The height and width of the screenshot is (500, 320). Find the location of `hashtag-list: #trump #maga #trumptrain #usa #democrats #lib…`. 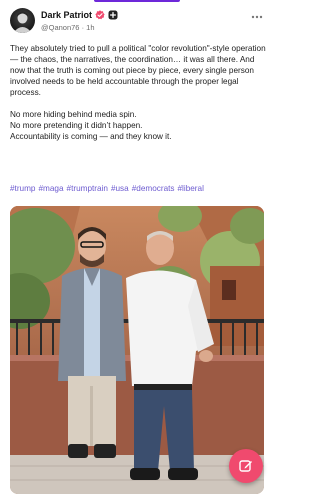

hashtag-list: #trump #maga #trumptrain #usa #democrats #lib… is located at coordinates (138, 188).